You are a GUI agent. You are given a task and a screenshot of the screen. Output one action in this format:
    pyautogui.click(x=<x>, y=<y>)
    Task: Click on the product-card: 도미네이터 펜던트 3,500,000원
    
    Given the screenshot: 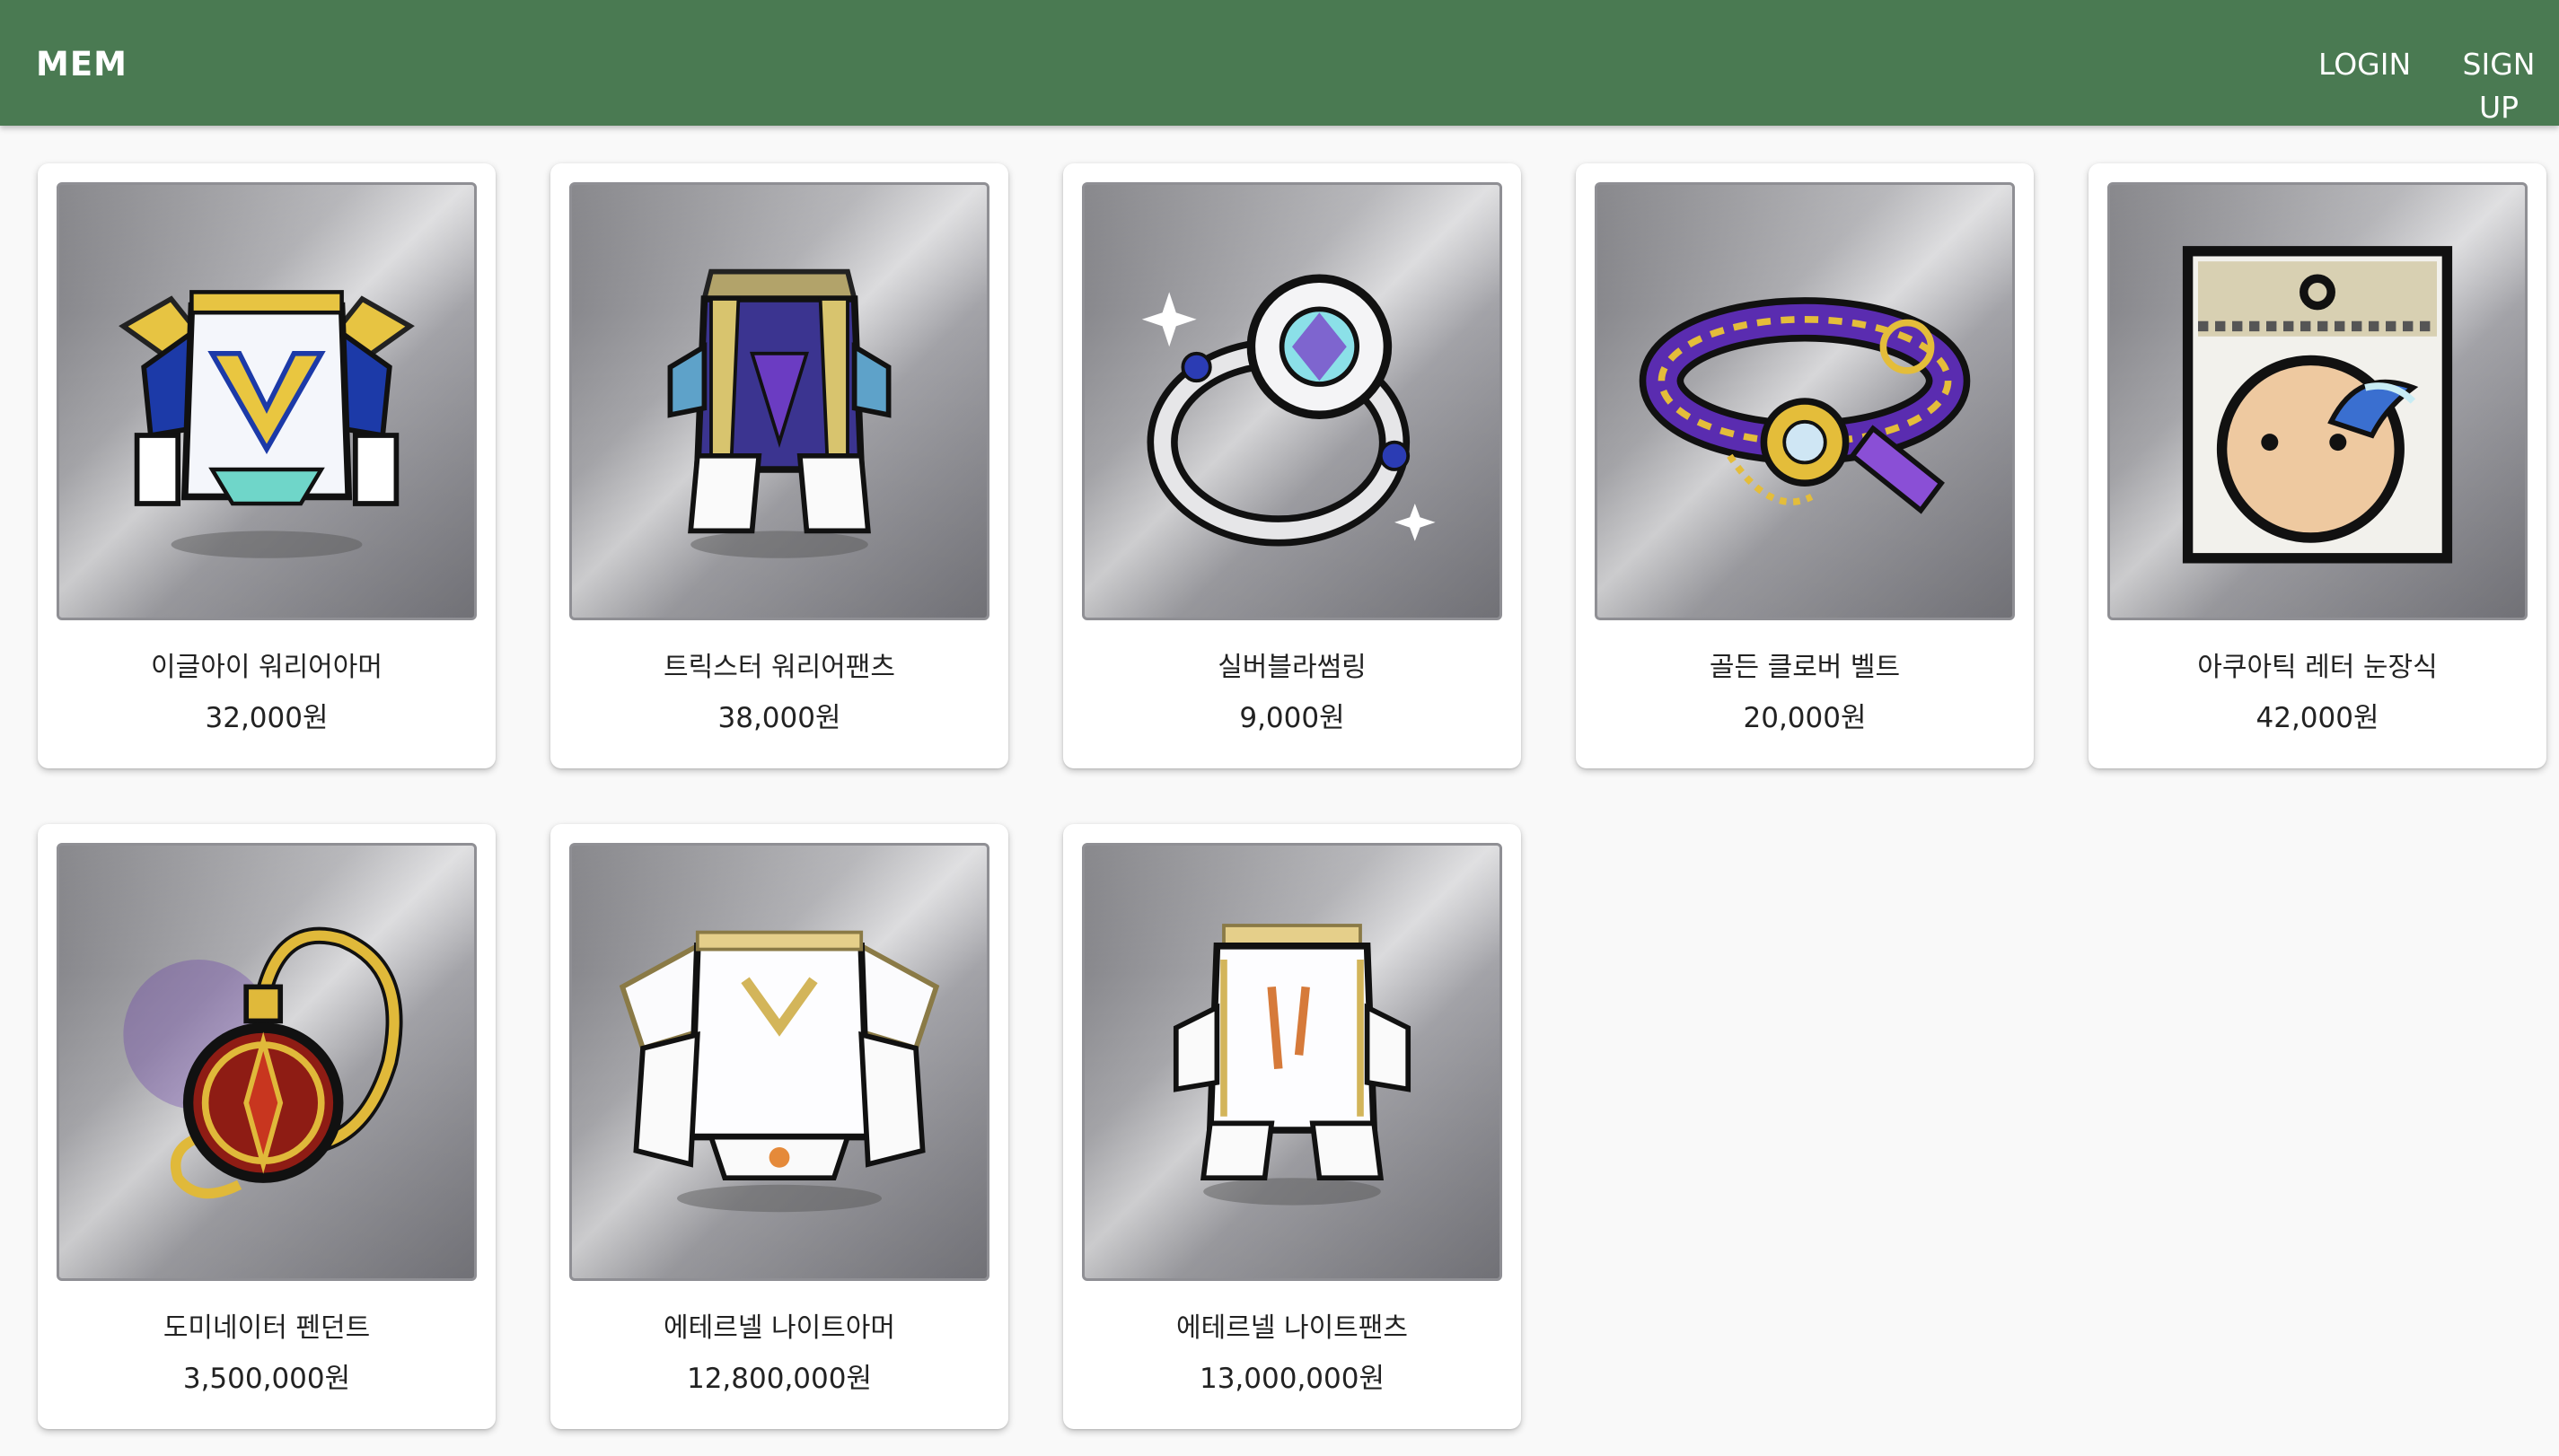 What is the action you would take?
    pyautogui.click(x=267, y=1126)
    